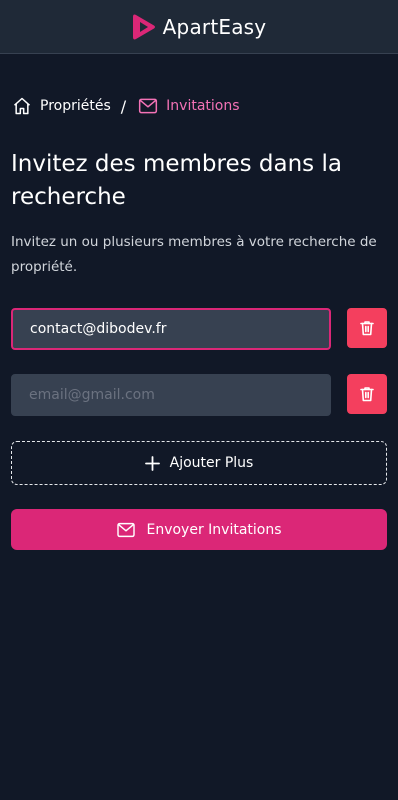 Image resolution: width=398 pixels, height=800 pixels. I want to click on brand-logo-icon, so click(143, 26).